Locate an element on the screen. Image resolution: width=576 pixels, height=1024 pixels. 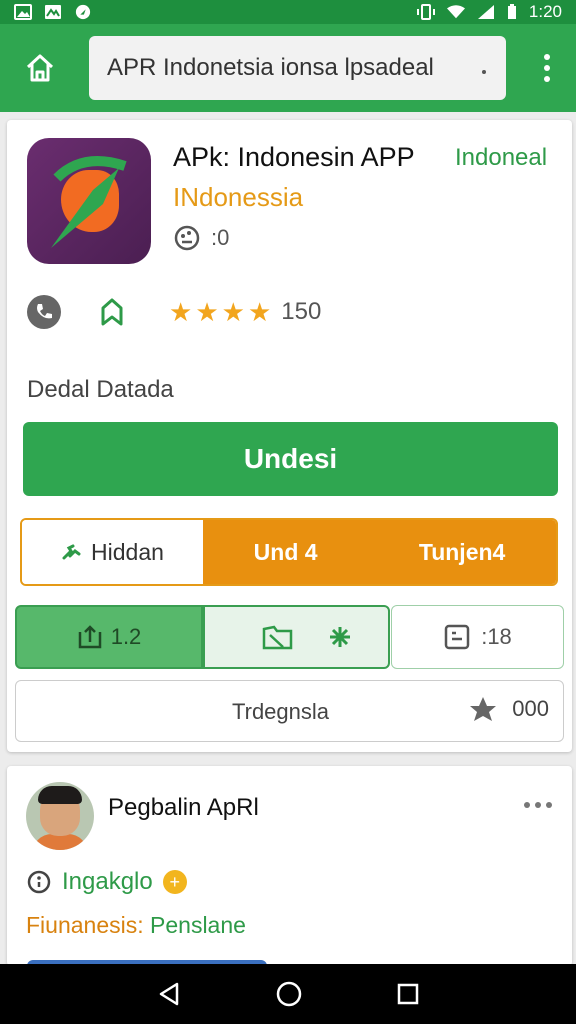
signal-icon is located at coordinates (485, 12).